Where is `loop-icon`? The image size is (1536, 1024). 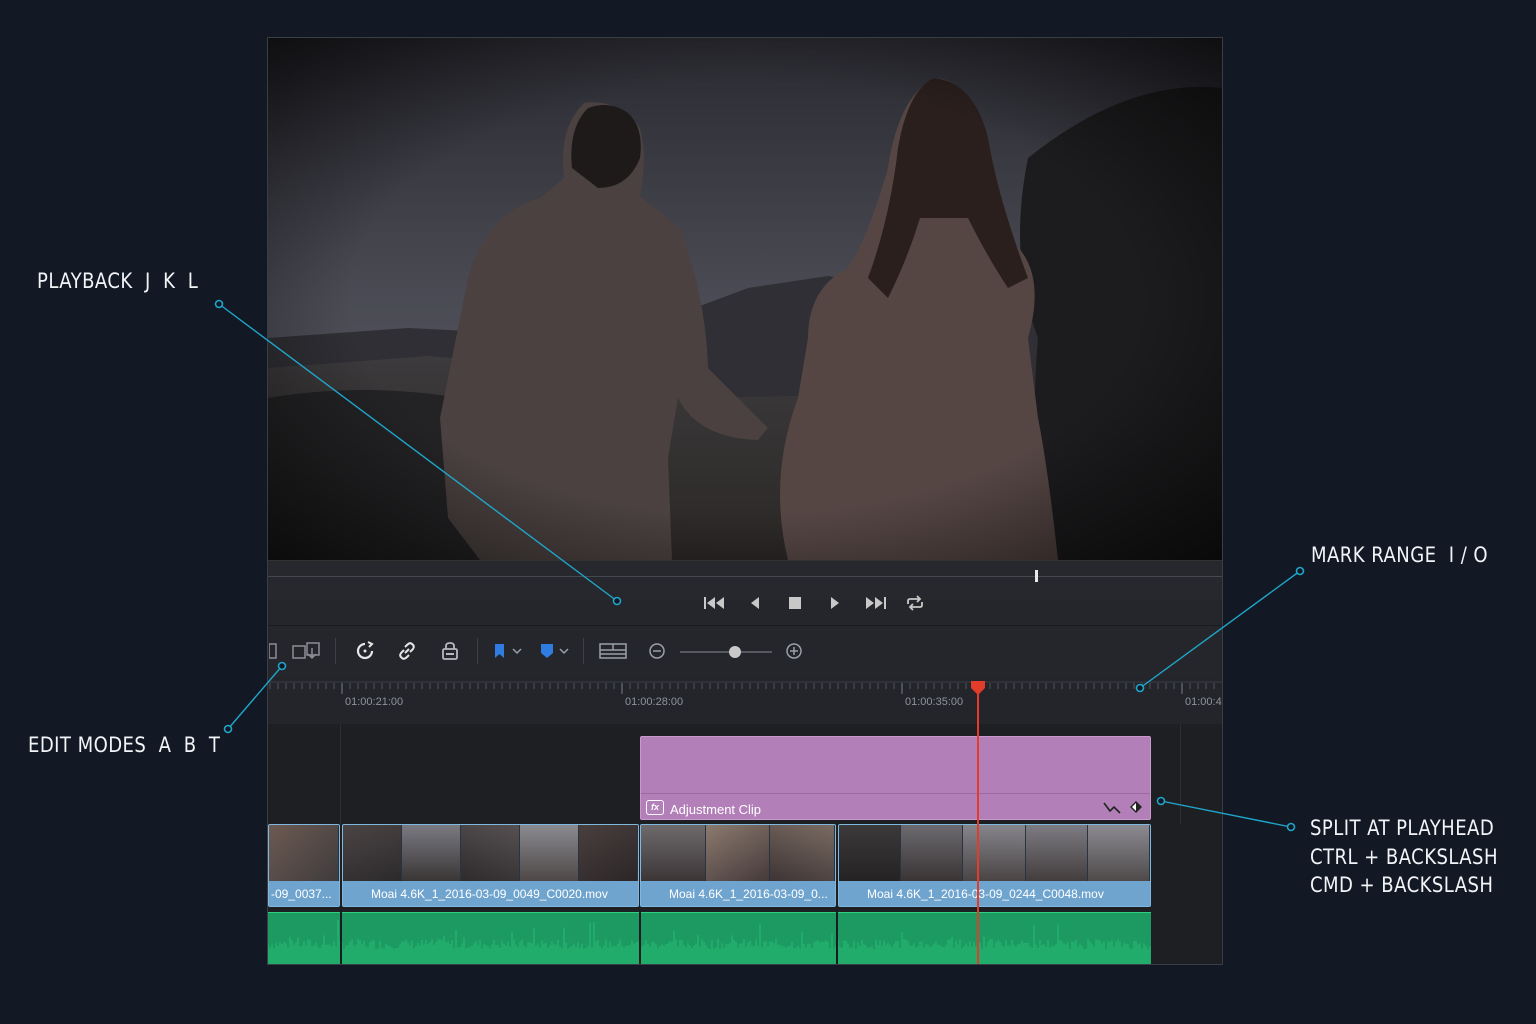 loop-icon is located at coordinates (915, 603).